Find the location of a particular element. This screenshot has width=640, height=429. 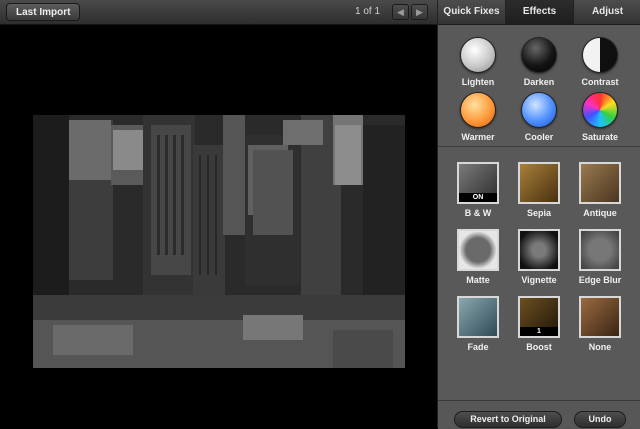

effect-label: Fade is located at coordinates (478, 347).